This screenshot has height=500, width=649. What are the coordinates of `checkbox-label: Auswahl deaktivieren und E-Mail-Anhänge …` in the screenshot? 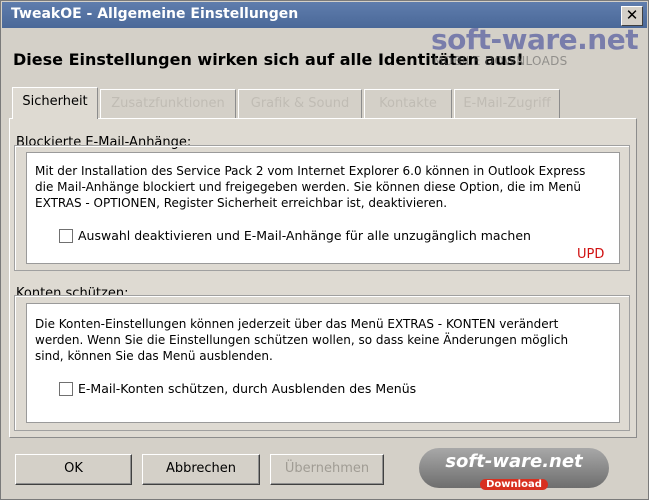 It's located at (304, 235).